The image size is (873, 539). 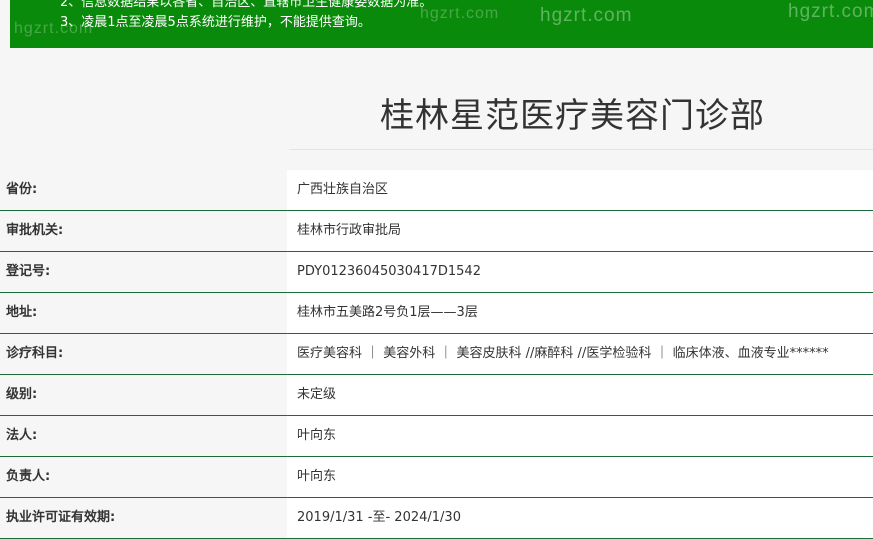 I want to click on row-label: 法人:, so click(x=143, y=436).